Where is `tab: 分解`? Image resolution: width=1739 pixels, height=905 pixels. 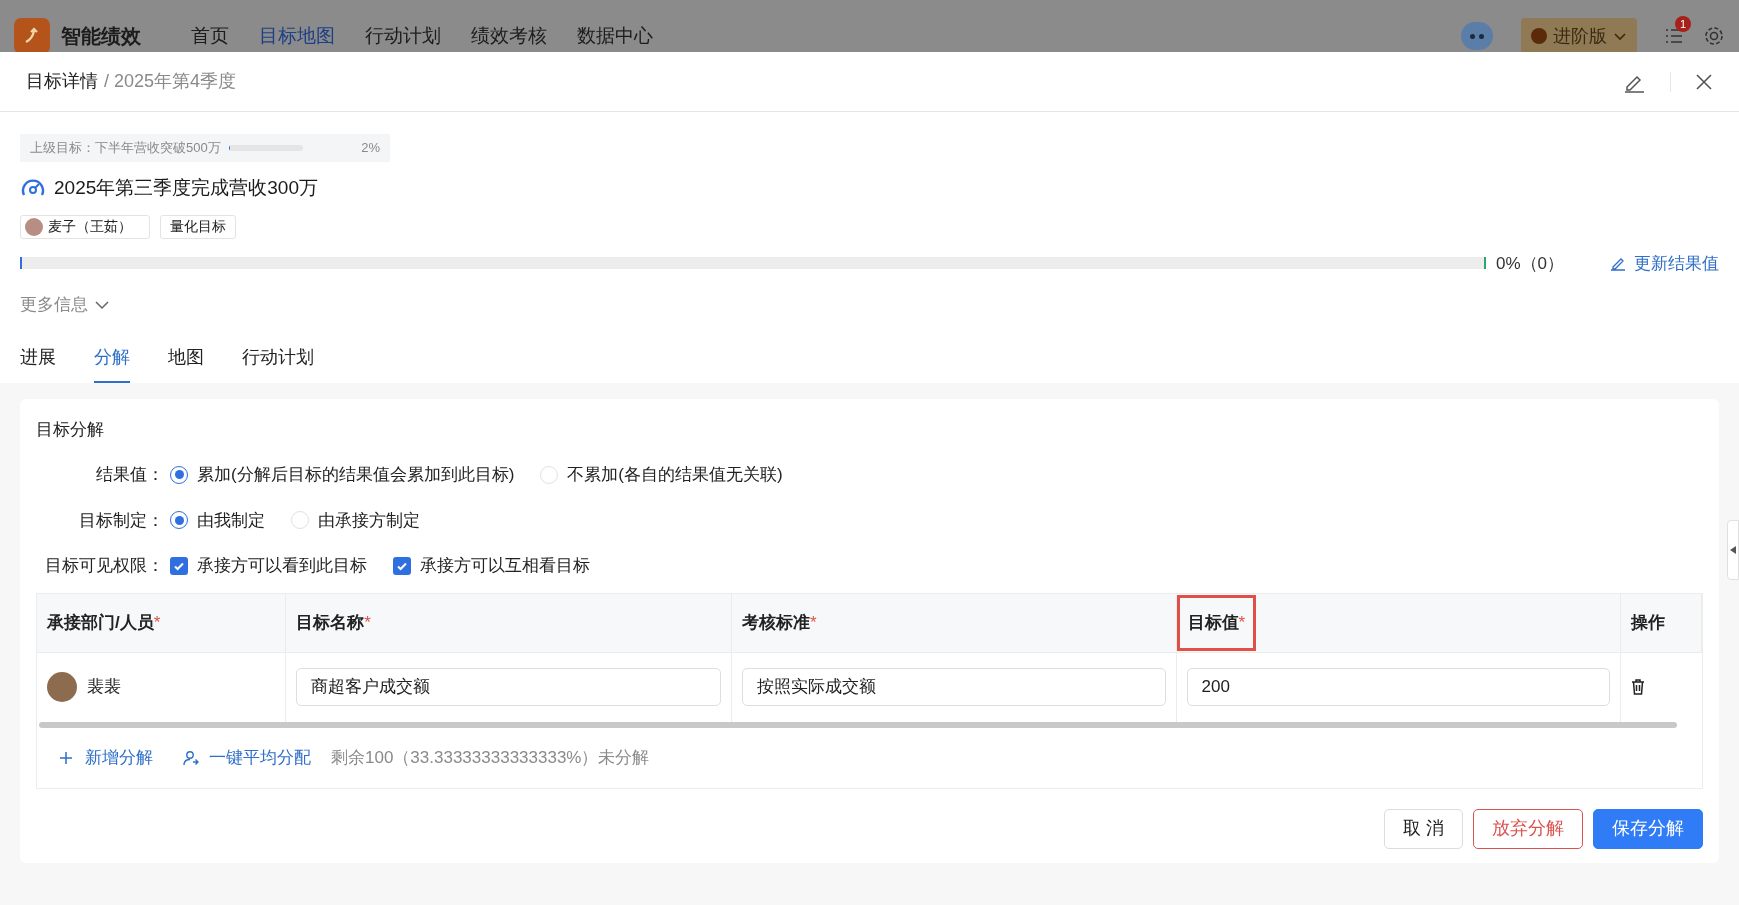 tab: 分解 is located at coordinates (112, 363).